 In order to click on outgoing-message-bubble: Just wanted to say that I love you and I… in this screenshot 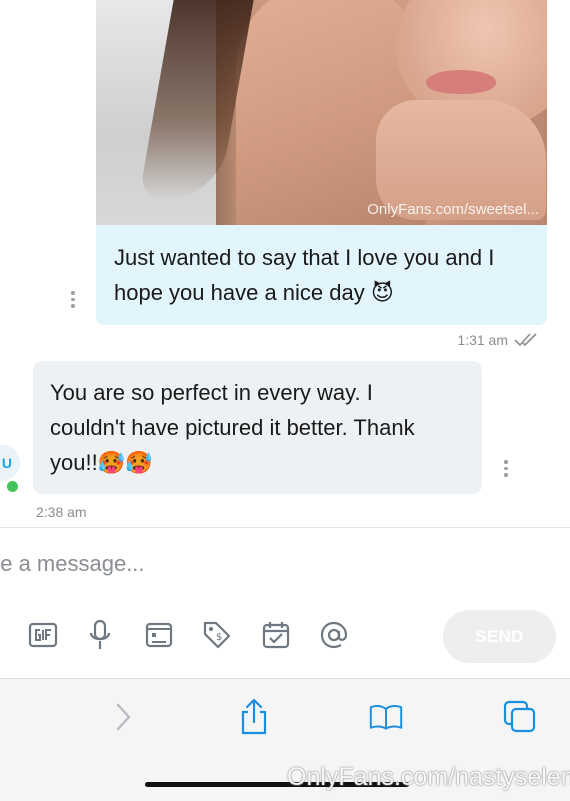, I will do `click(321, 275)`.